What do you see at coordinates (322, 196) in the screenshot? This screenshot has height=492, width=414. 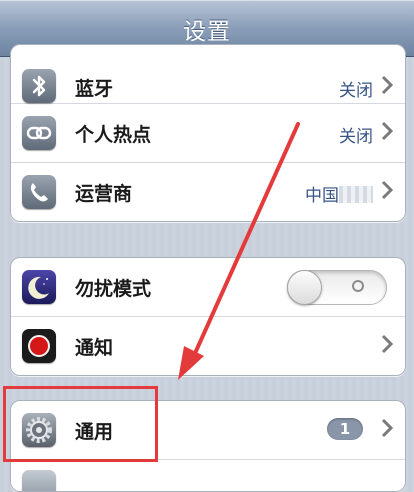 I see `carrier-name: 中国` at bounding box center [322, 196].